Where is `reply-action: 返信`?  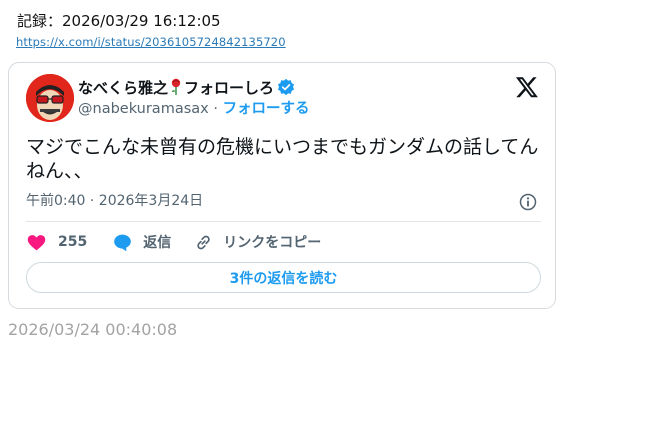 reply-action: 返信 is located at coordinates (141, 242).